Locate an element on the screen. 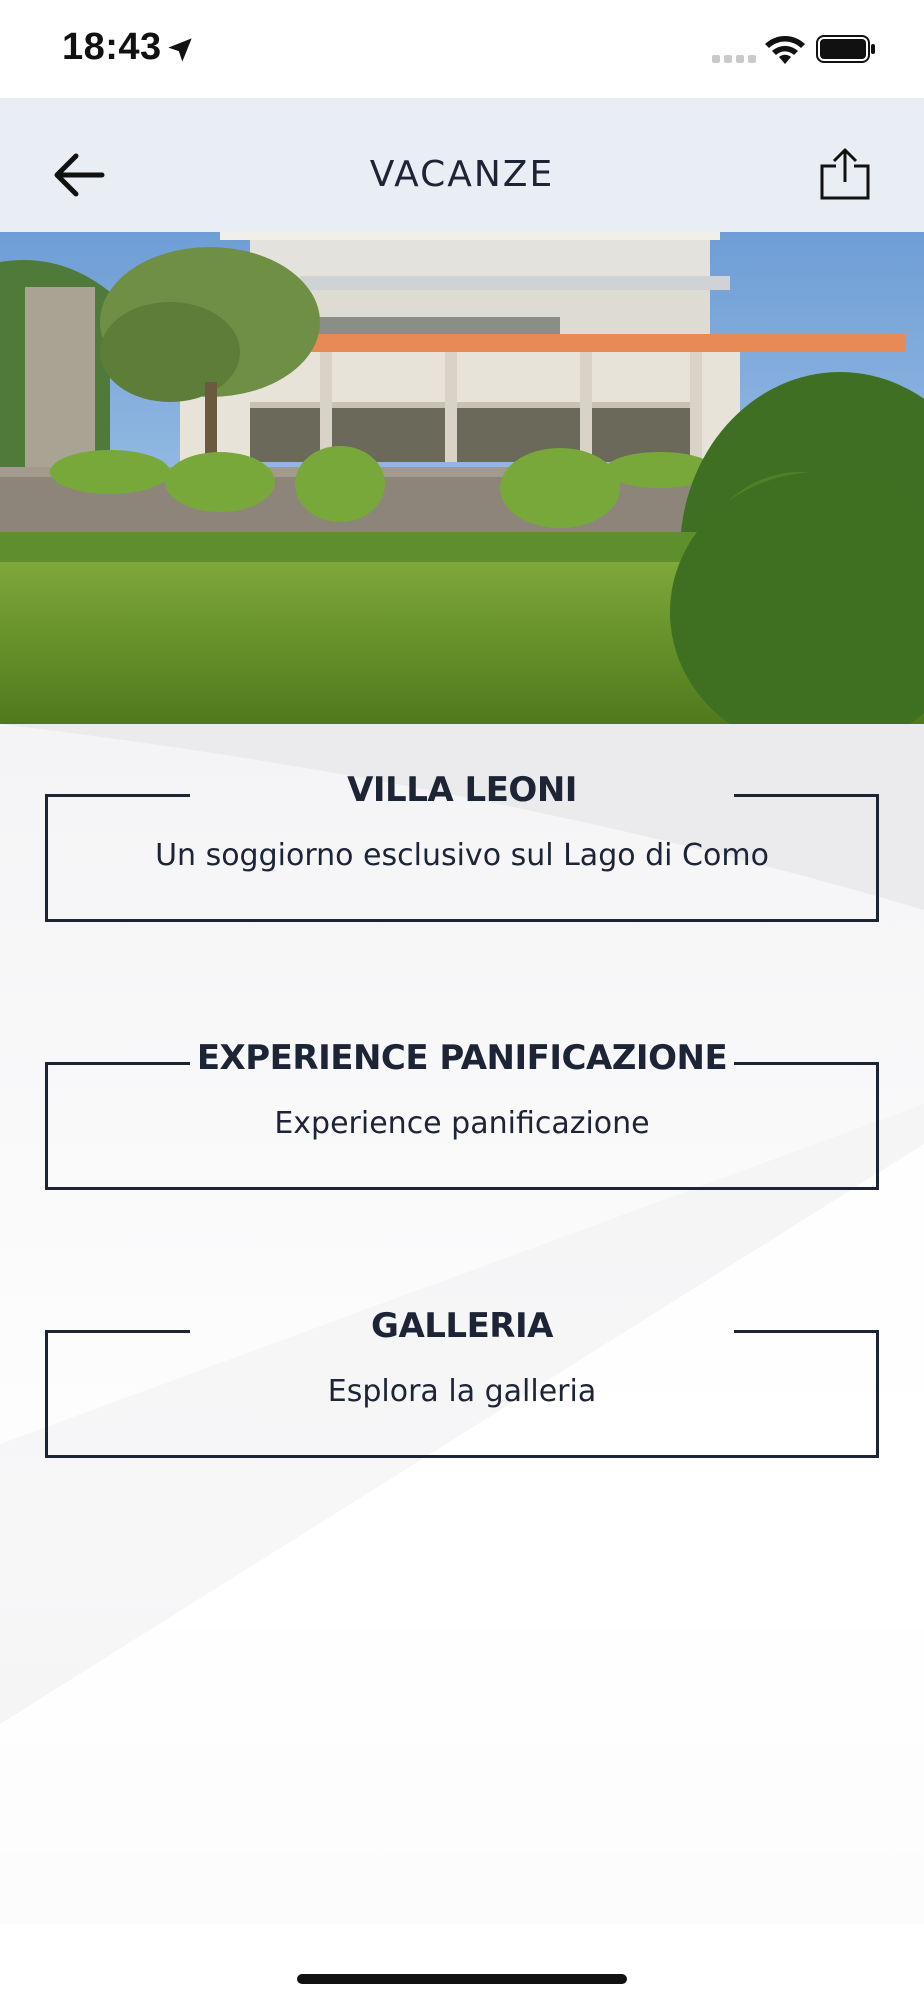  bottom-bar is located at coordinates (462, 1962).